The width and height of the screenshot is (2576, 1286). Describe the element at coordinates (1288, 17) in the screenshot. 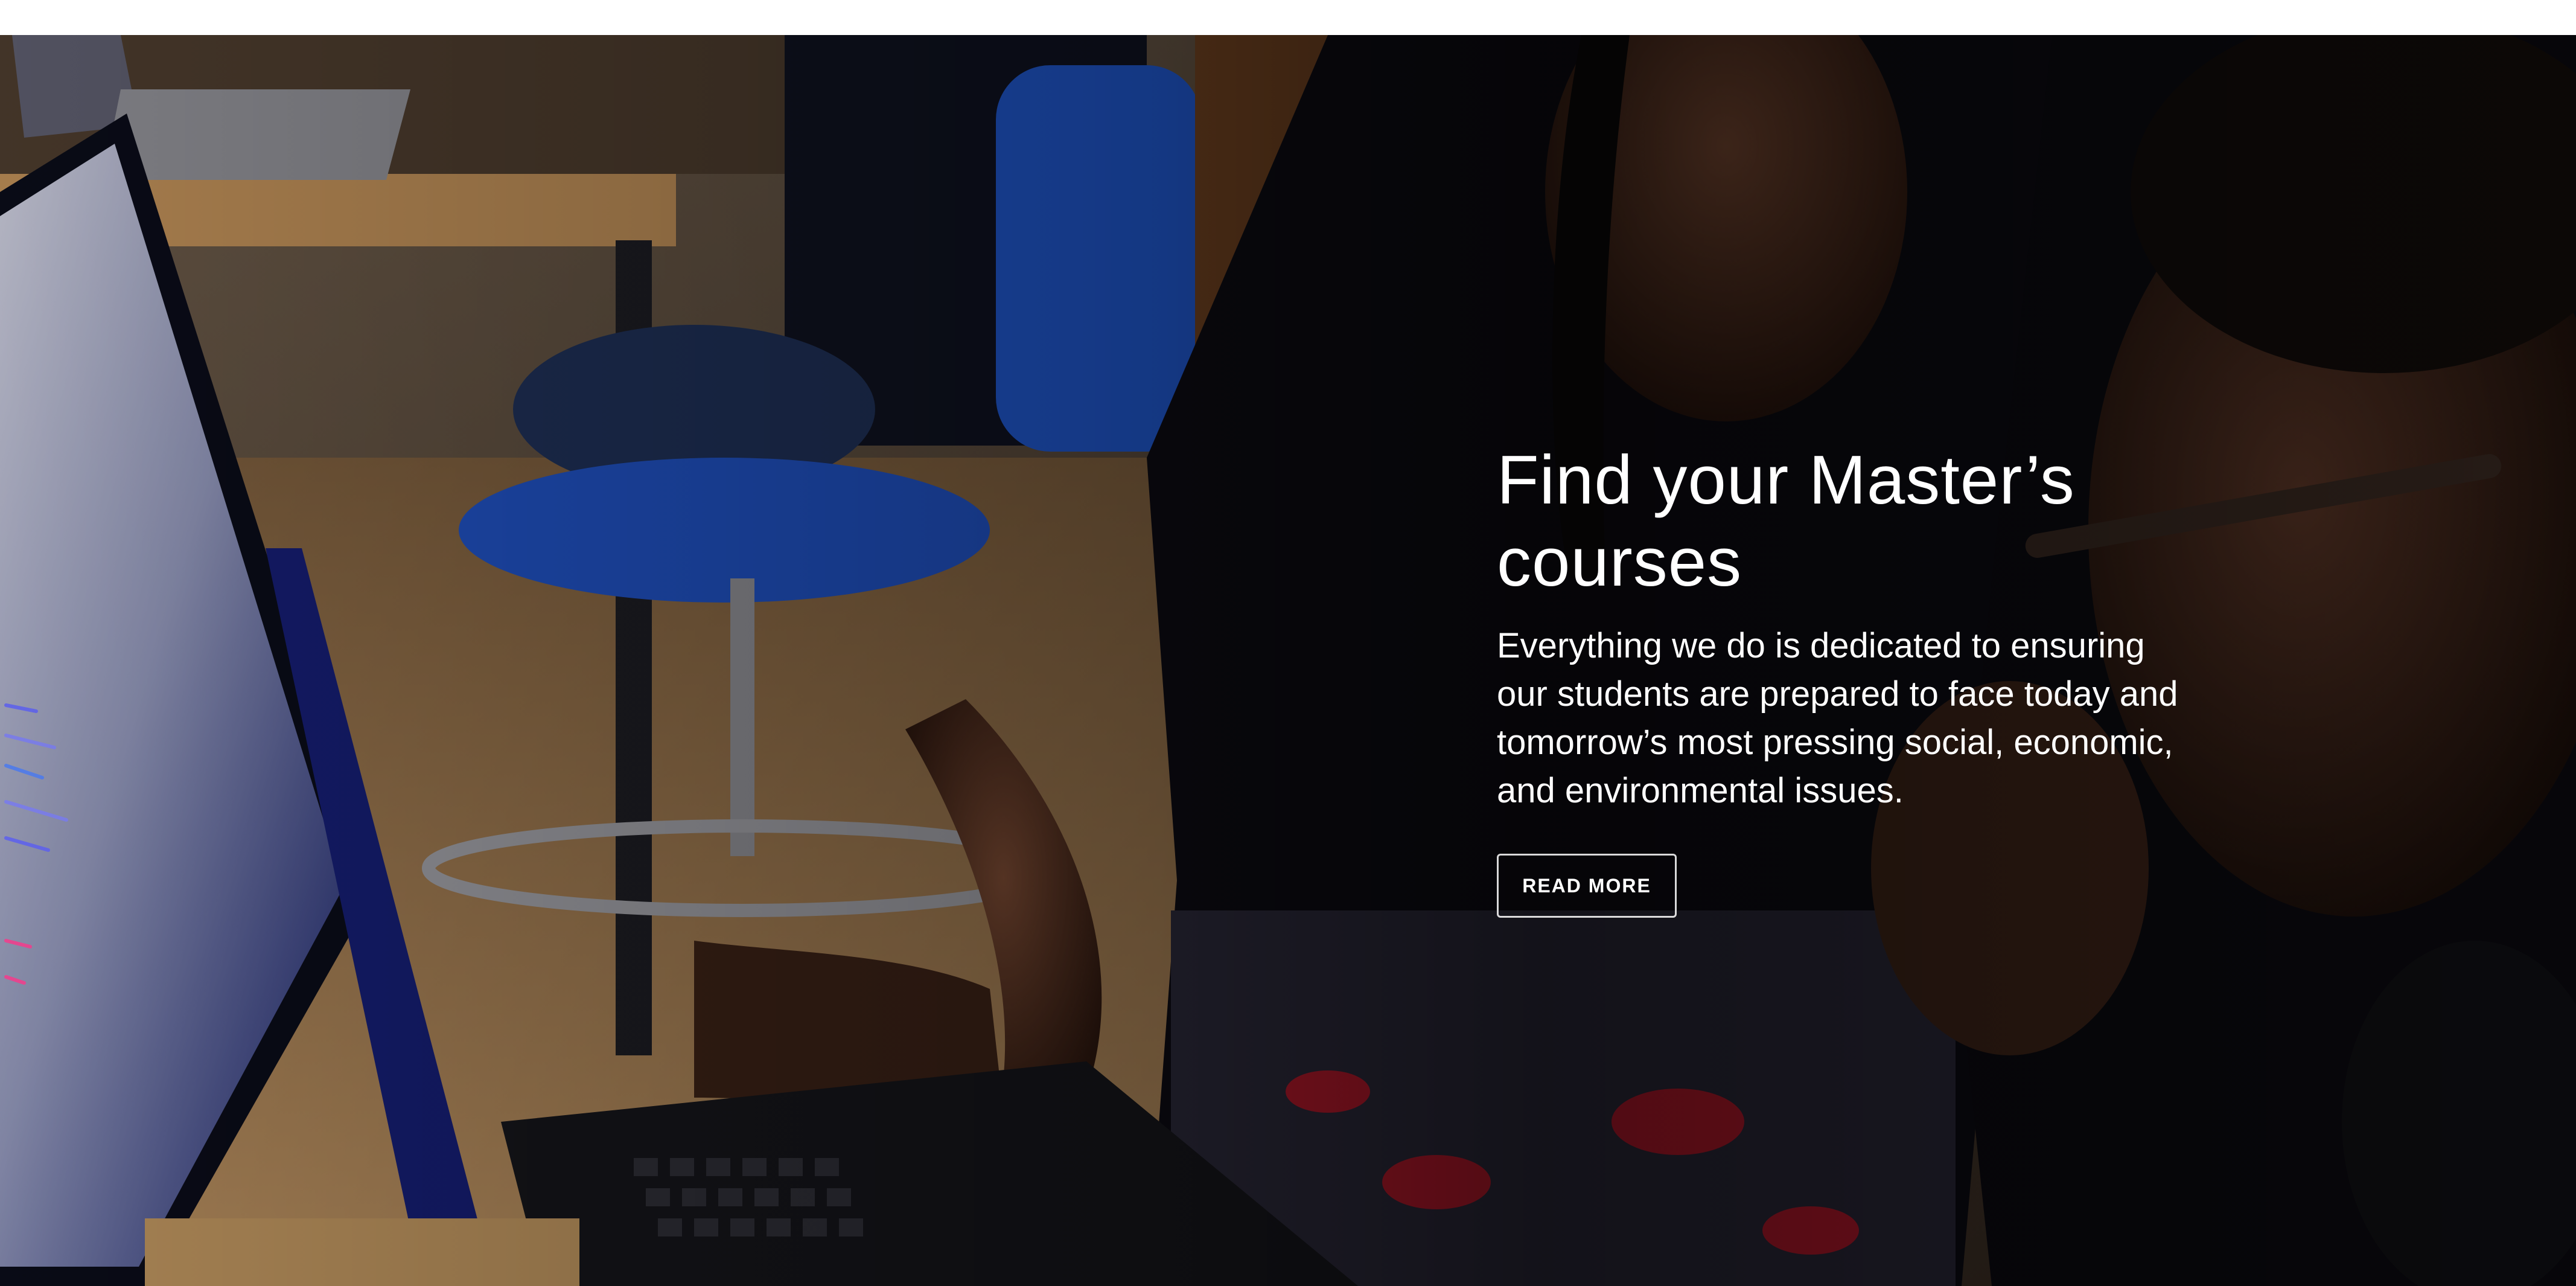

I see `top-header-bar` at that location.